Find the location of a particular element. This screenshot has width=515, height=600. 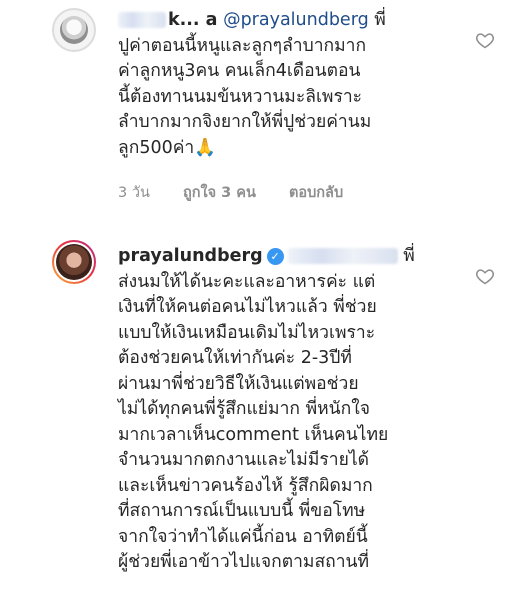

comment-1-first-line-tail: พี่ is located at coordinates (380, 20).